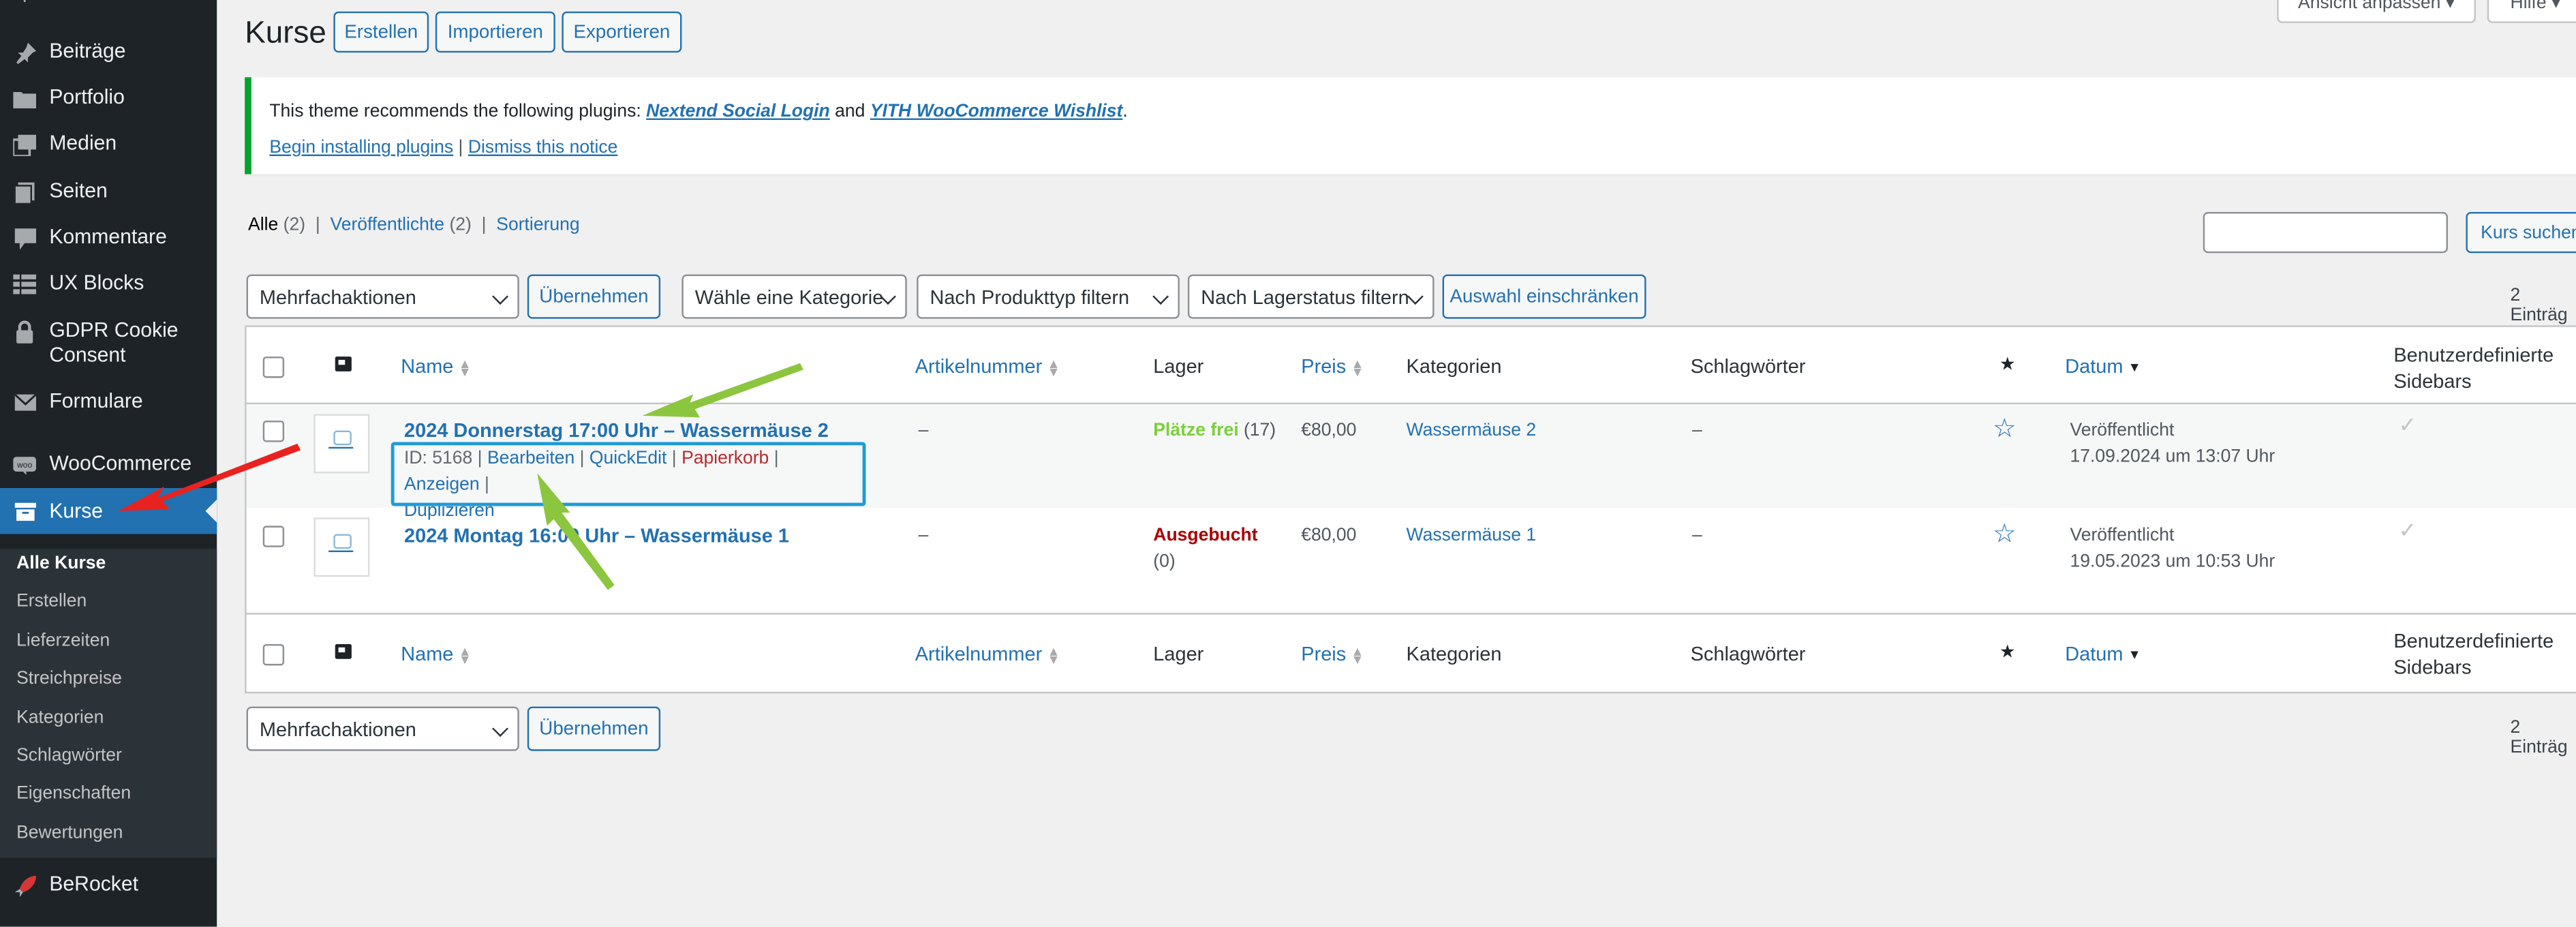 Image resolution: width=2576 pixels, height=927 pixels. I want to click on column-price-label: Preis, so click(1324, 654).